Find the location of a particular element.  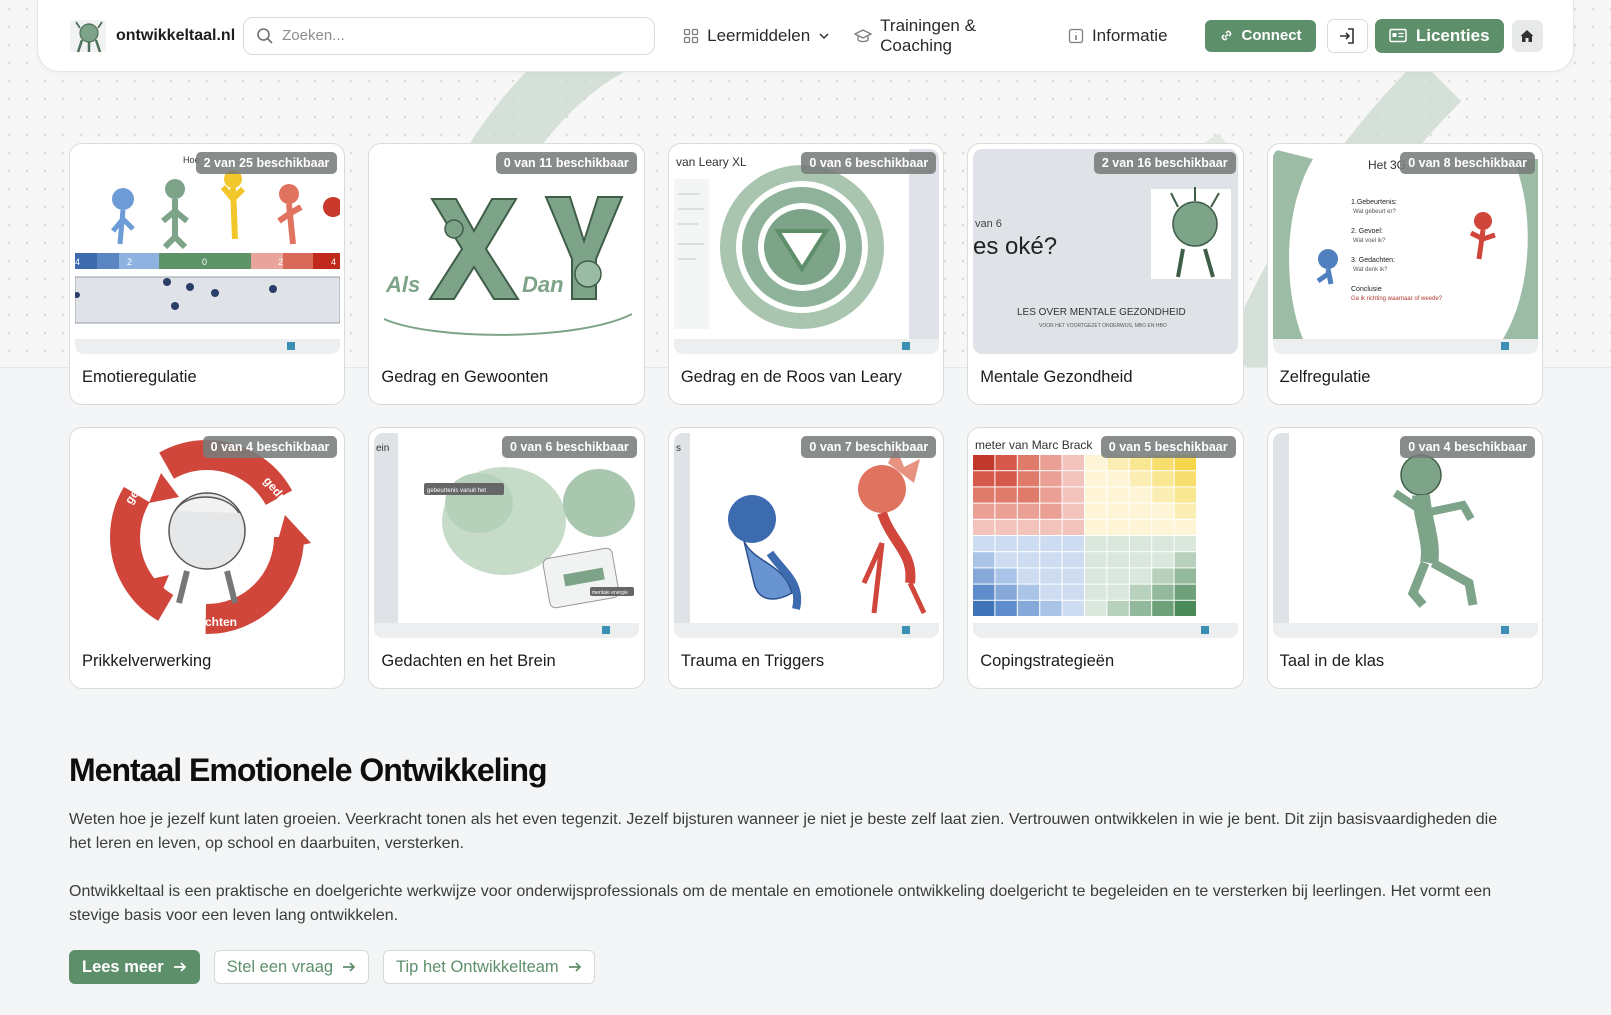

nav-informatie-label: Informatie is located at coordinates (1129, 35).